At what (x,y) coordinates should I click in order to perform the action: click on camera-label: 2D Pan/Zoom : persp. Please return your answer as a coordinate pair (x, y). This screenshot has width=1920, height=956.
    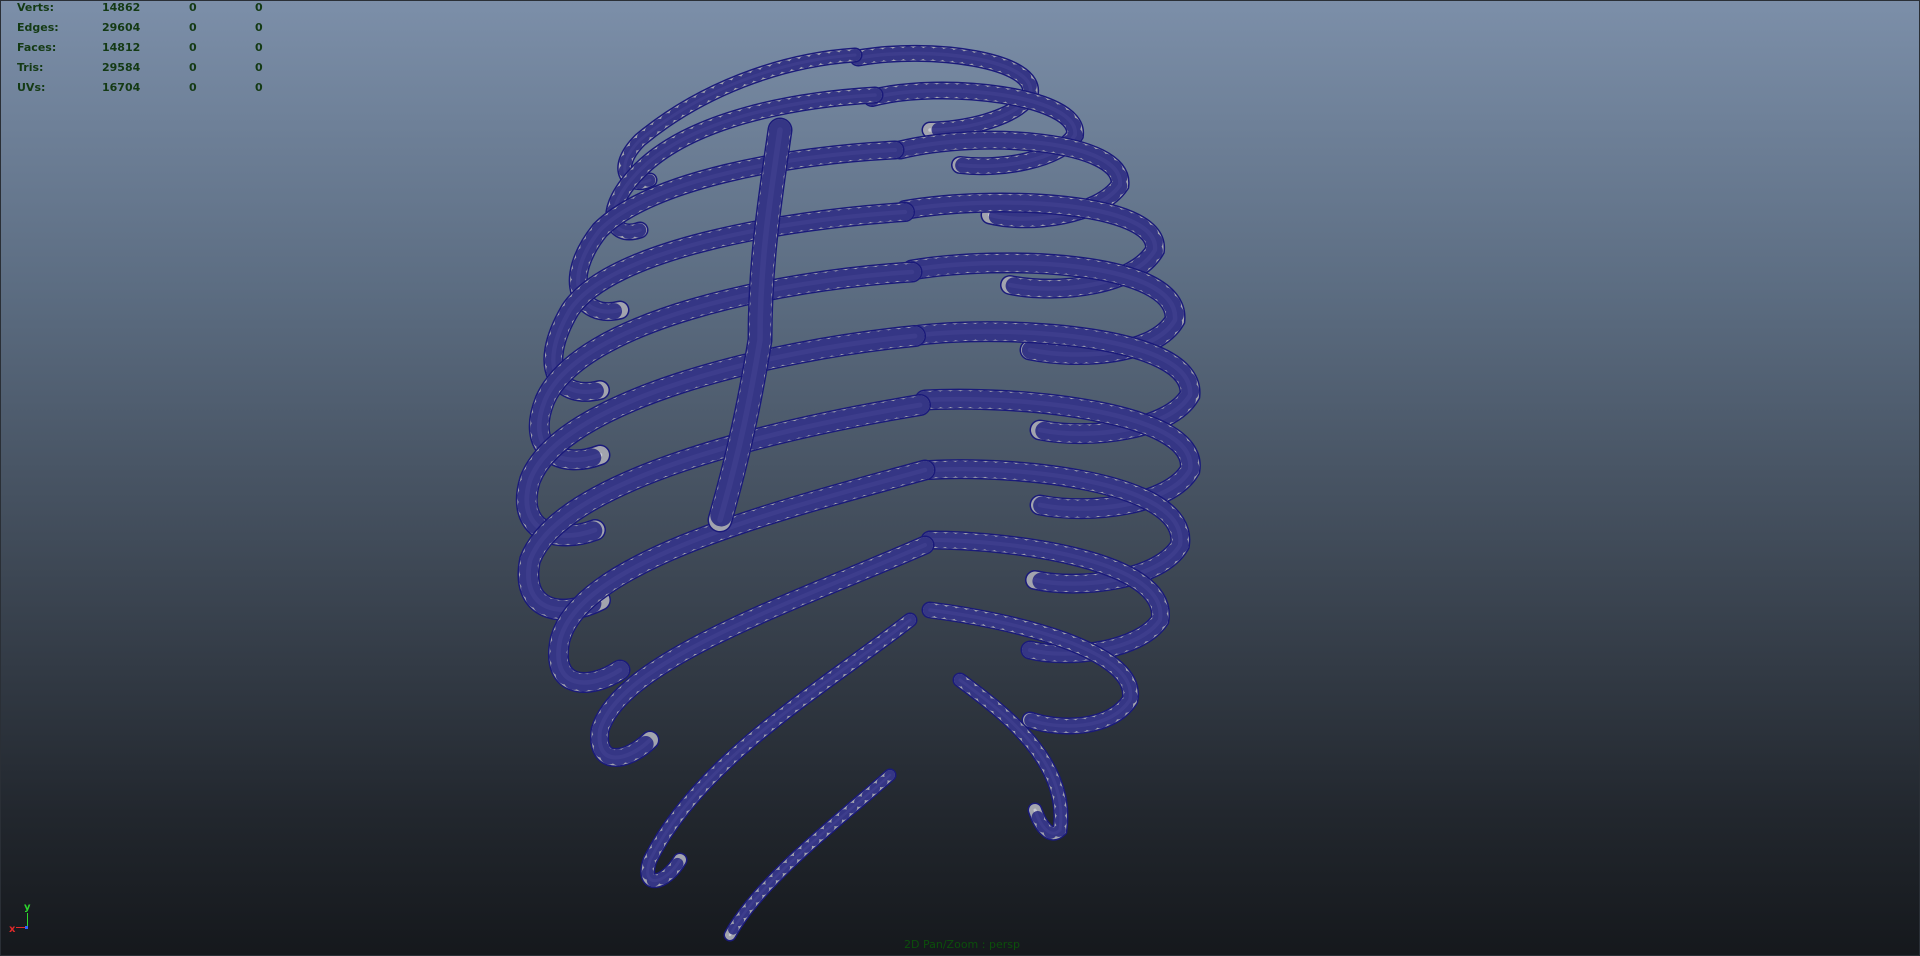
    Looking at the image, I should click on (962, 944).